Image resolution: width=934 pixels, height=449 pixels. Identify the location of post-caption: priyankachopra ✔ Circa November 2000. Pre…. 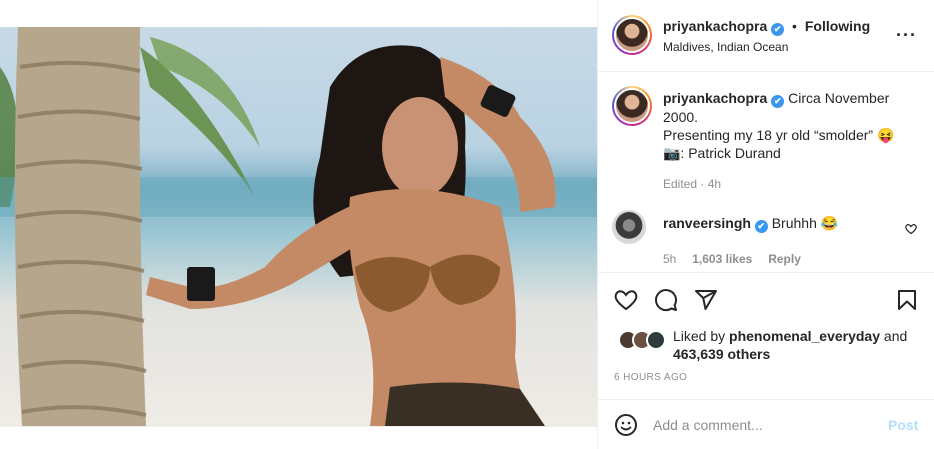
(790, 125).